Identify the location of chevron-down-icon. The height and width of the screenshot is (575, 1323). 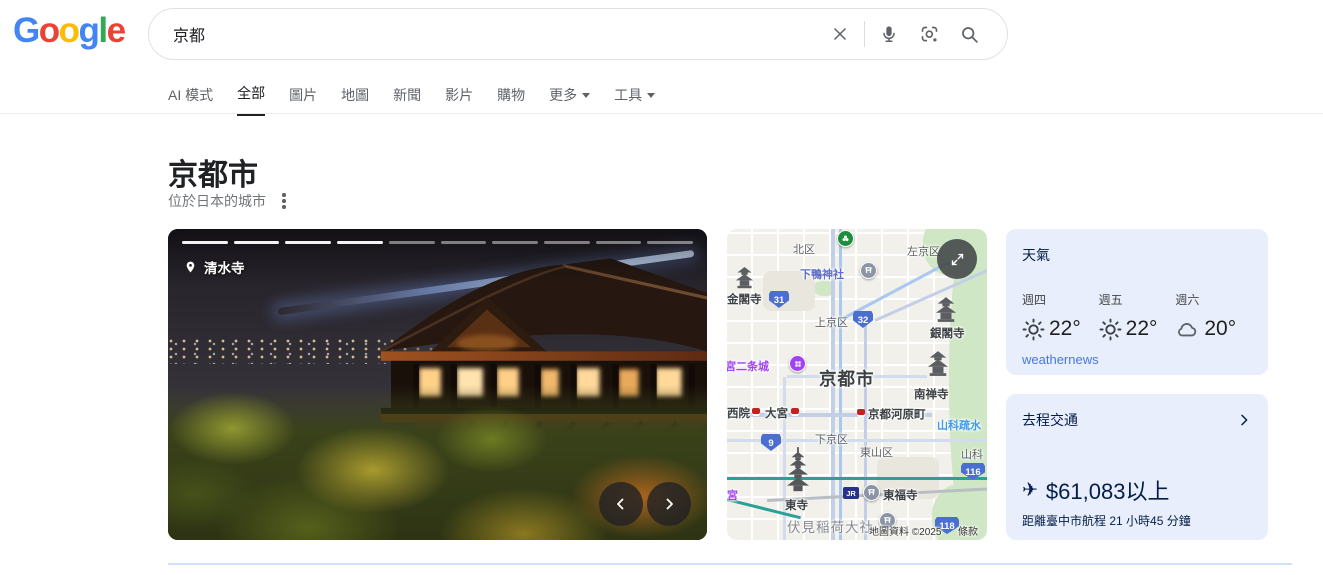
(651, 95).